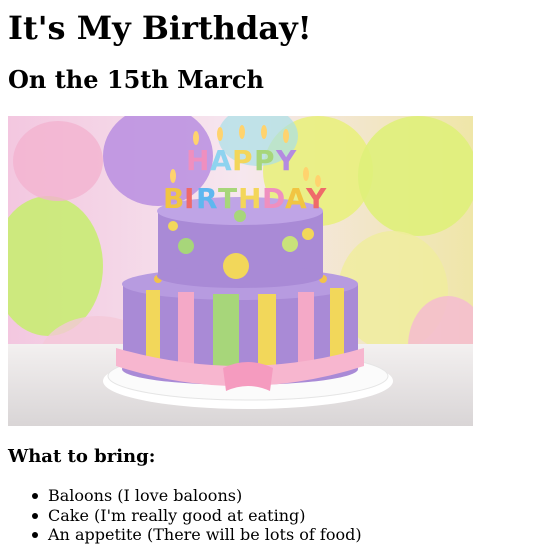 This screenshot has width=539, height=549. I want to click on page-title: It's My Birthday!, so click(160, 28).